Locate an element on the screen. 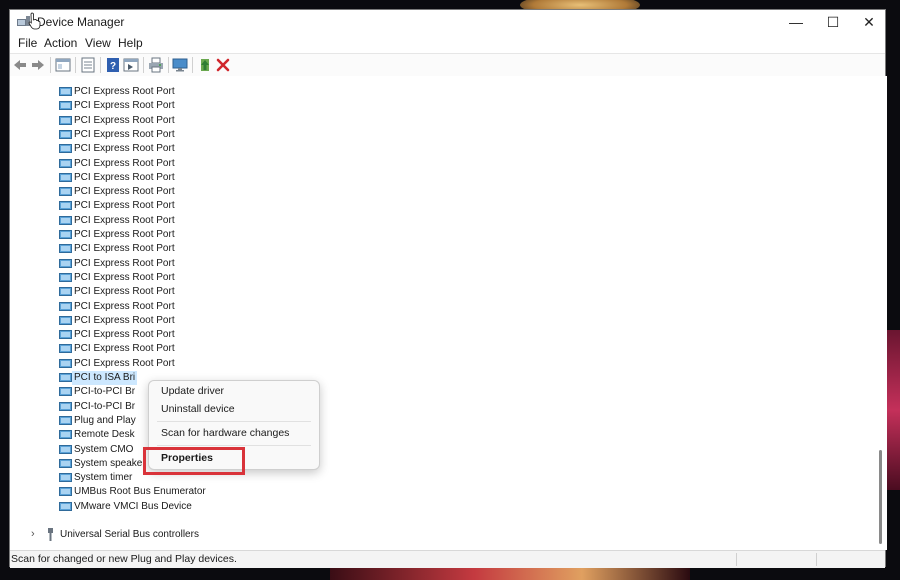  print-icon is located at coordinates (156, 65).